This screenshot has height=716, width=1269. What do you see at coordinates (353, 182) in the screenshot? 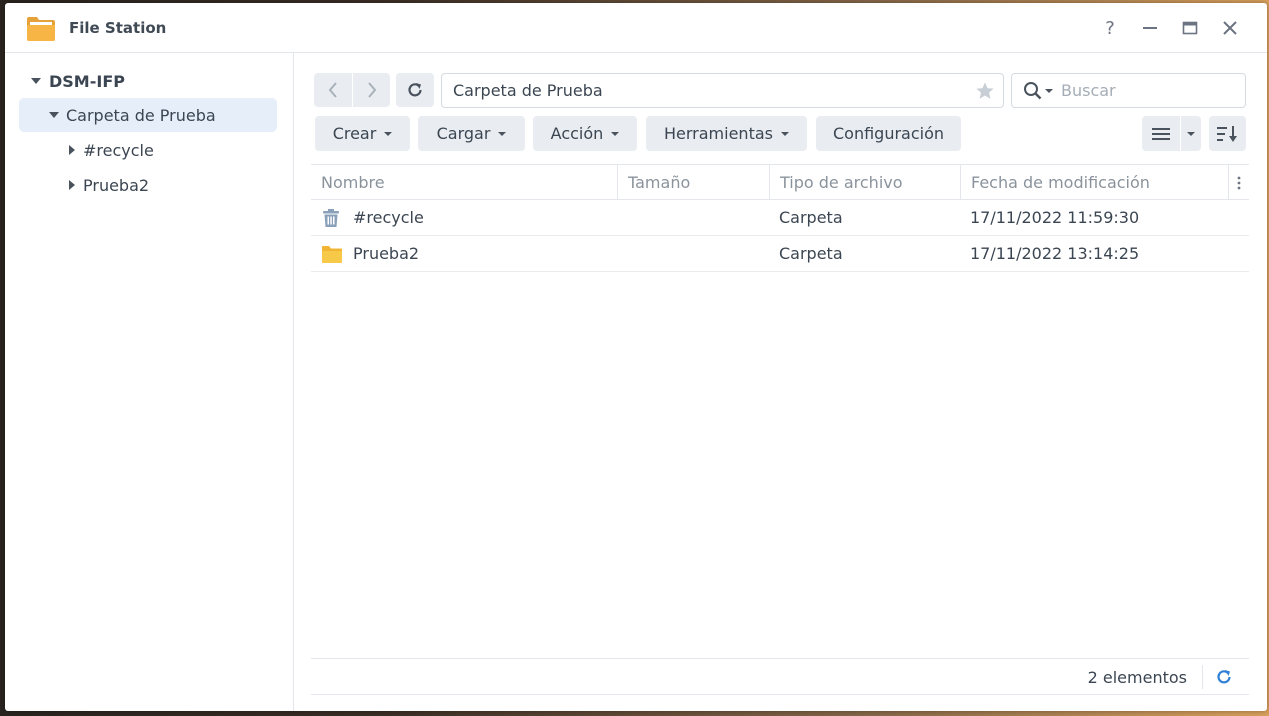
I see `column-header-label: Nombre` at bounding box center [353, 182].